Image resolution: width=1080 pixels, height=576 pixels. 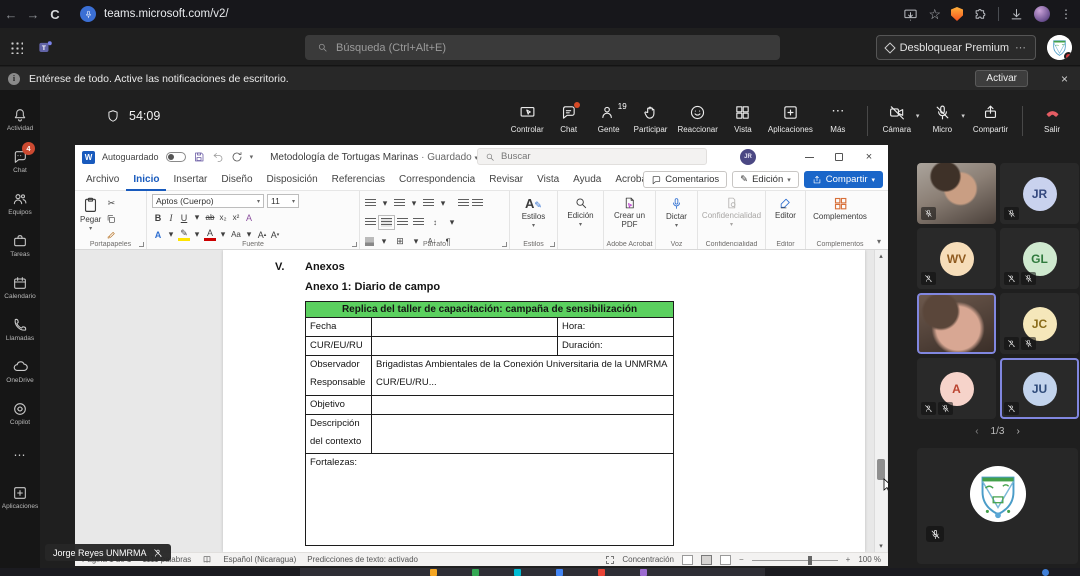 What do you see at coordinates (370, 203) in the screenshot?
I see `bullet-list-icon` at bounding box center [370, 203].